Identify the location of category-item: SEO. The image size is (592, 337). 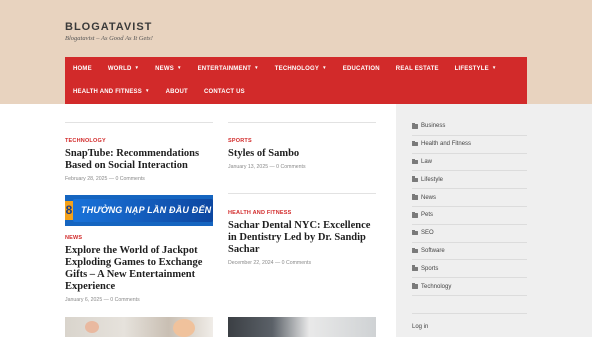
(469, 234).